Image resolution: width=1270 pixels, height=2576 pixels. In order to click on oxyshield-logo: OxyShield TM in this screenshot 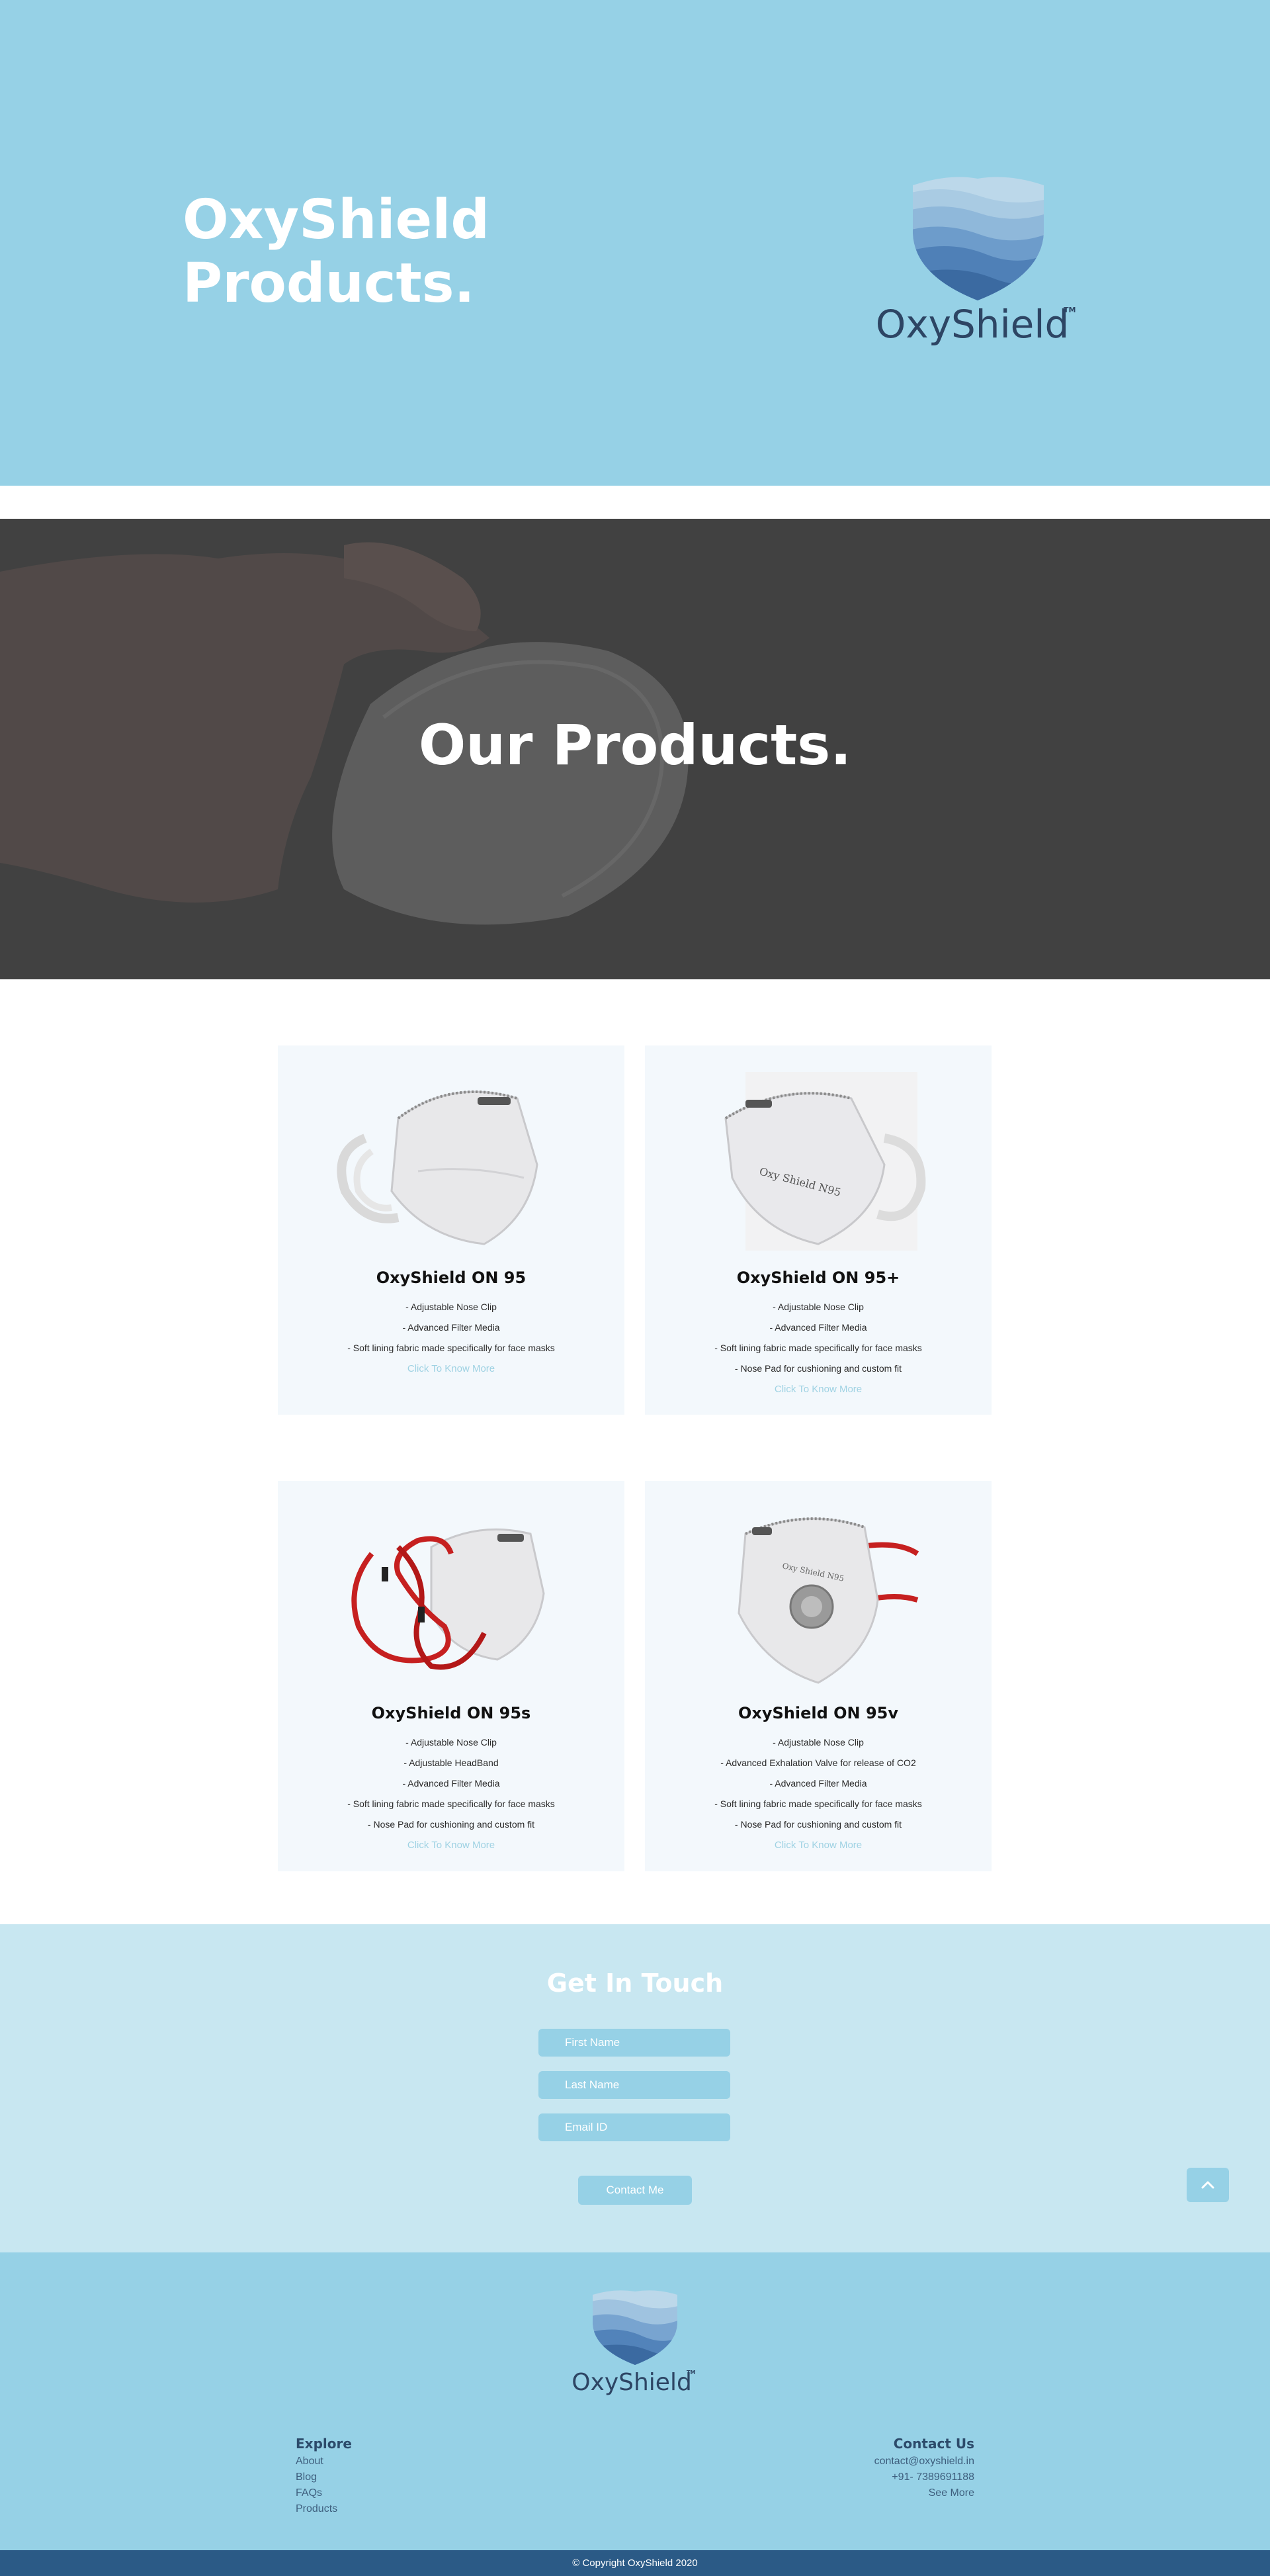, I will do `click(976, 262)`.